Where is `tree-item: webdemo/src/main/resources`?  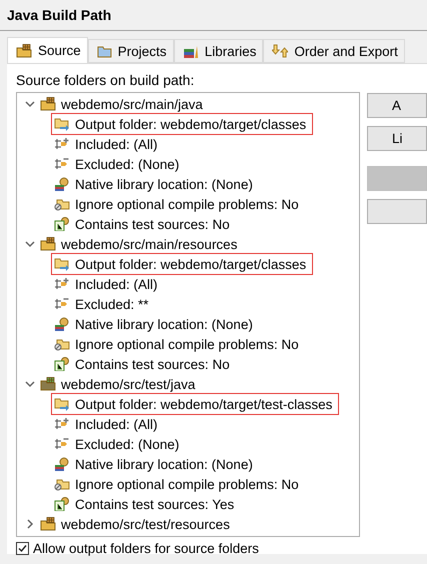 tree-item: webdemo/src/main/resources is located at coordinates (149, 244).